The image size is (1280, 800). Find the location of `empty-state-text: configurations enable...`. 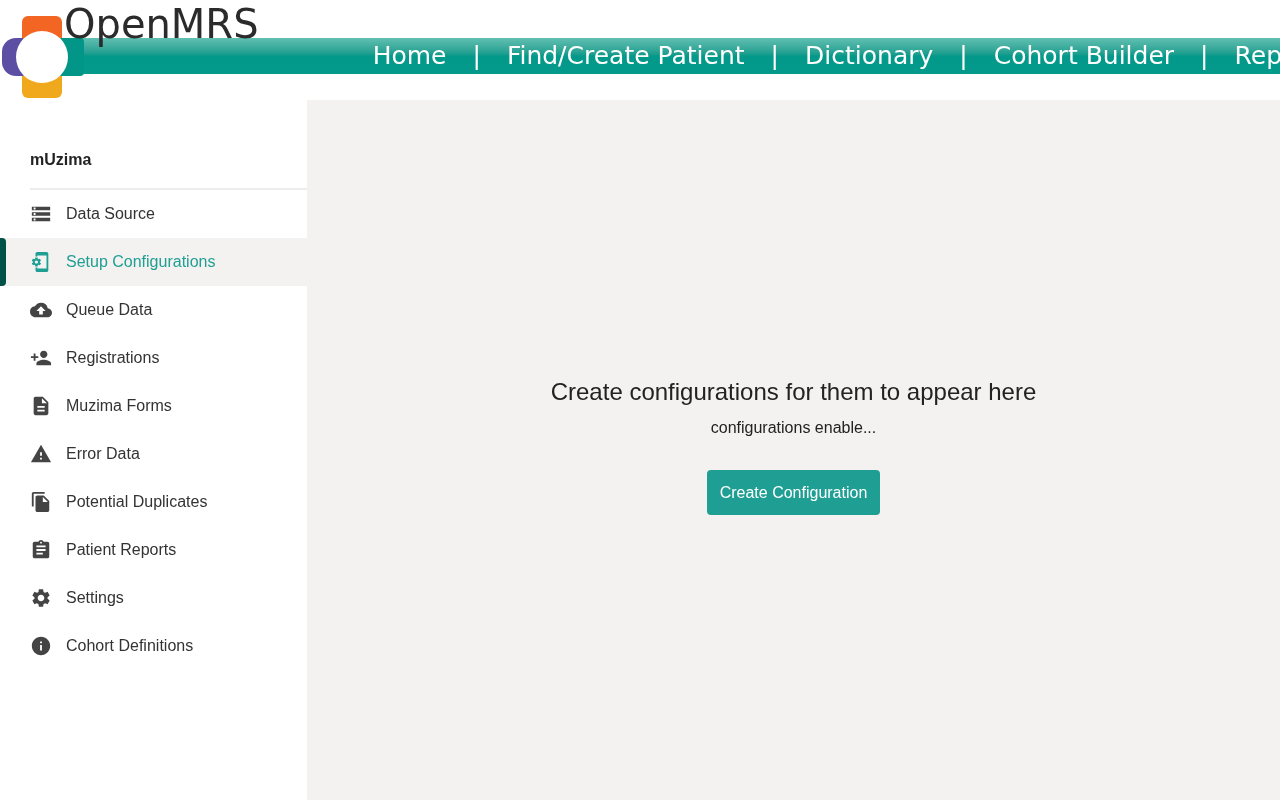

empty-state-text: configurations enable... is located at coordinates (793, 428).